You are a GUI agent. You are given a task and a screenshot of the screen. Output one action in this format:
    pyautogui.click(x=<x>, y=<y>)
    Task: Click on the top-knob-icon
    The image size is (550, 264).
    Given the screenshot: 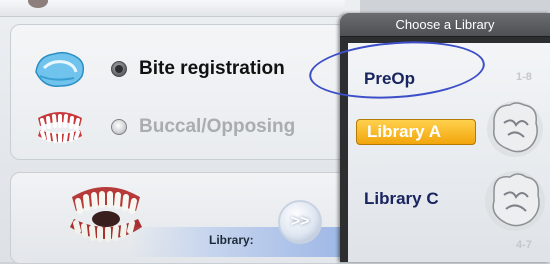 What is the action you would take?
    pyautogui.click(x=38, y=4)
    